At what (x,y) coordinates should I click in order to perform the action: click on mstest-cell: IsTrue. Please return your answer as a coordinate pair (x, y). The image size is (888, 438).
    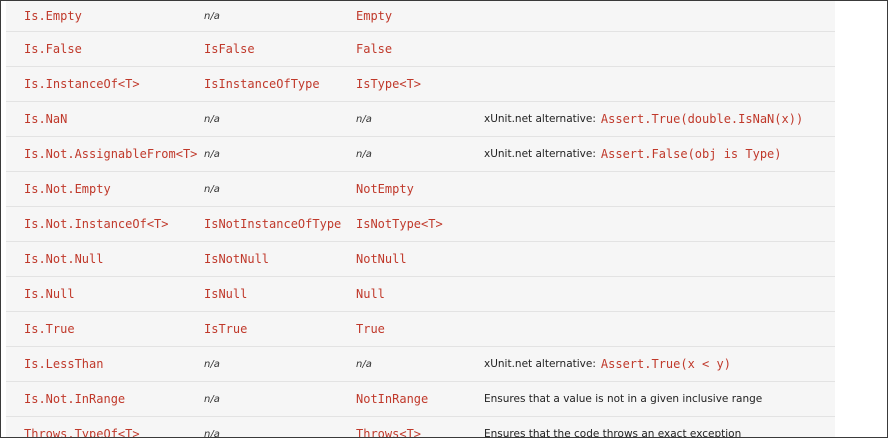
    Looking at the image, I should click on (225, 329).